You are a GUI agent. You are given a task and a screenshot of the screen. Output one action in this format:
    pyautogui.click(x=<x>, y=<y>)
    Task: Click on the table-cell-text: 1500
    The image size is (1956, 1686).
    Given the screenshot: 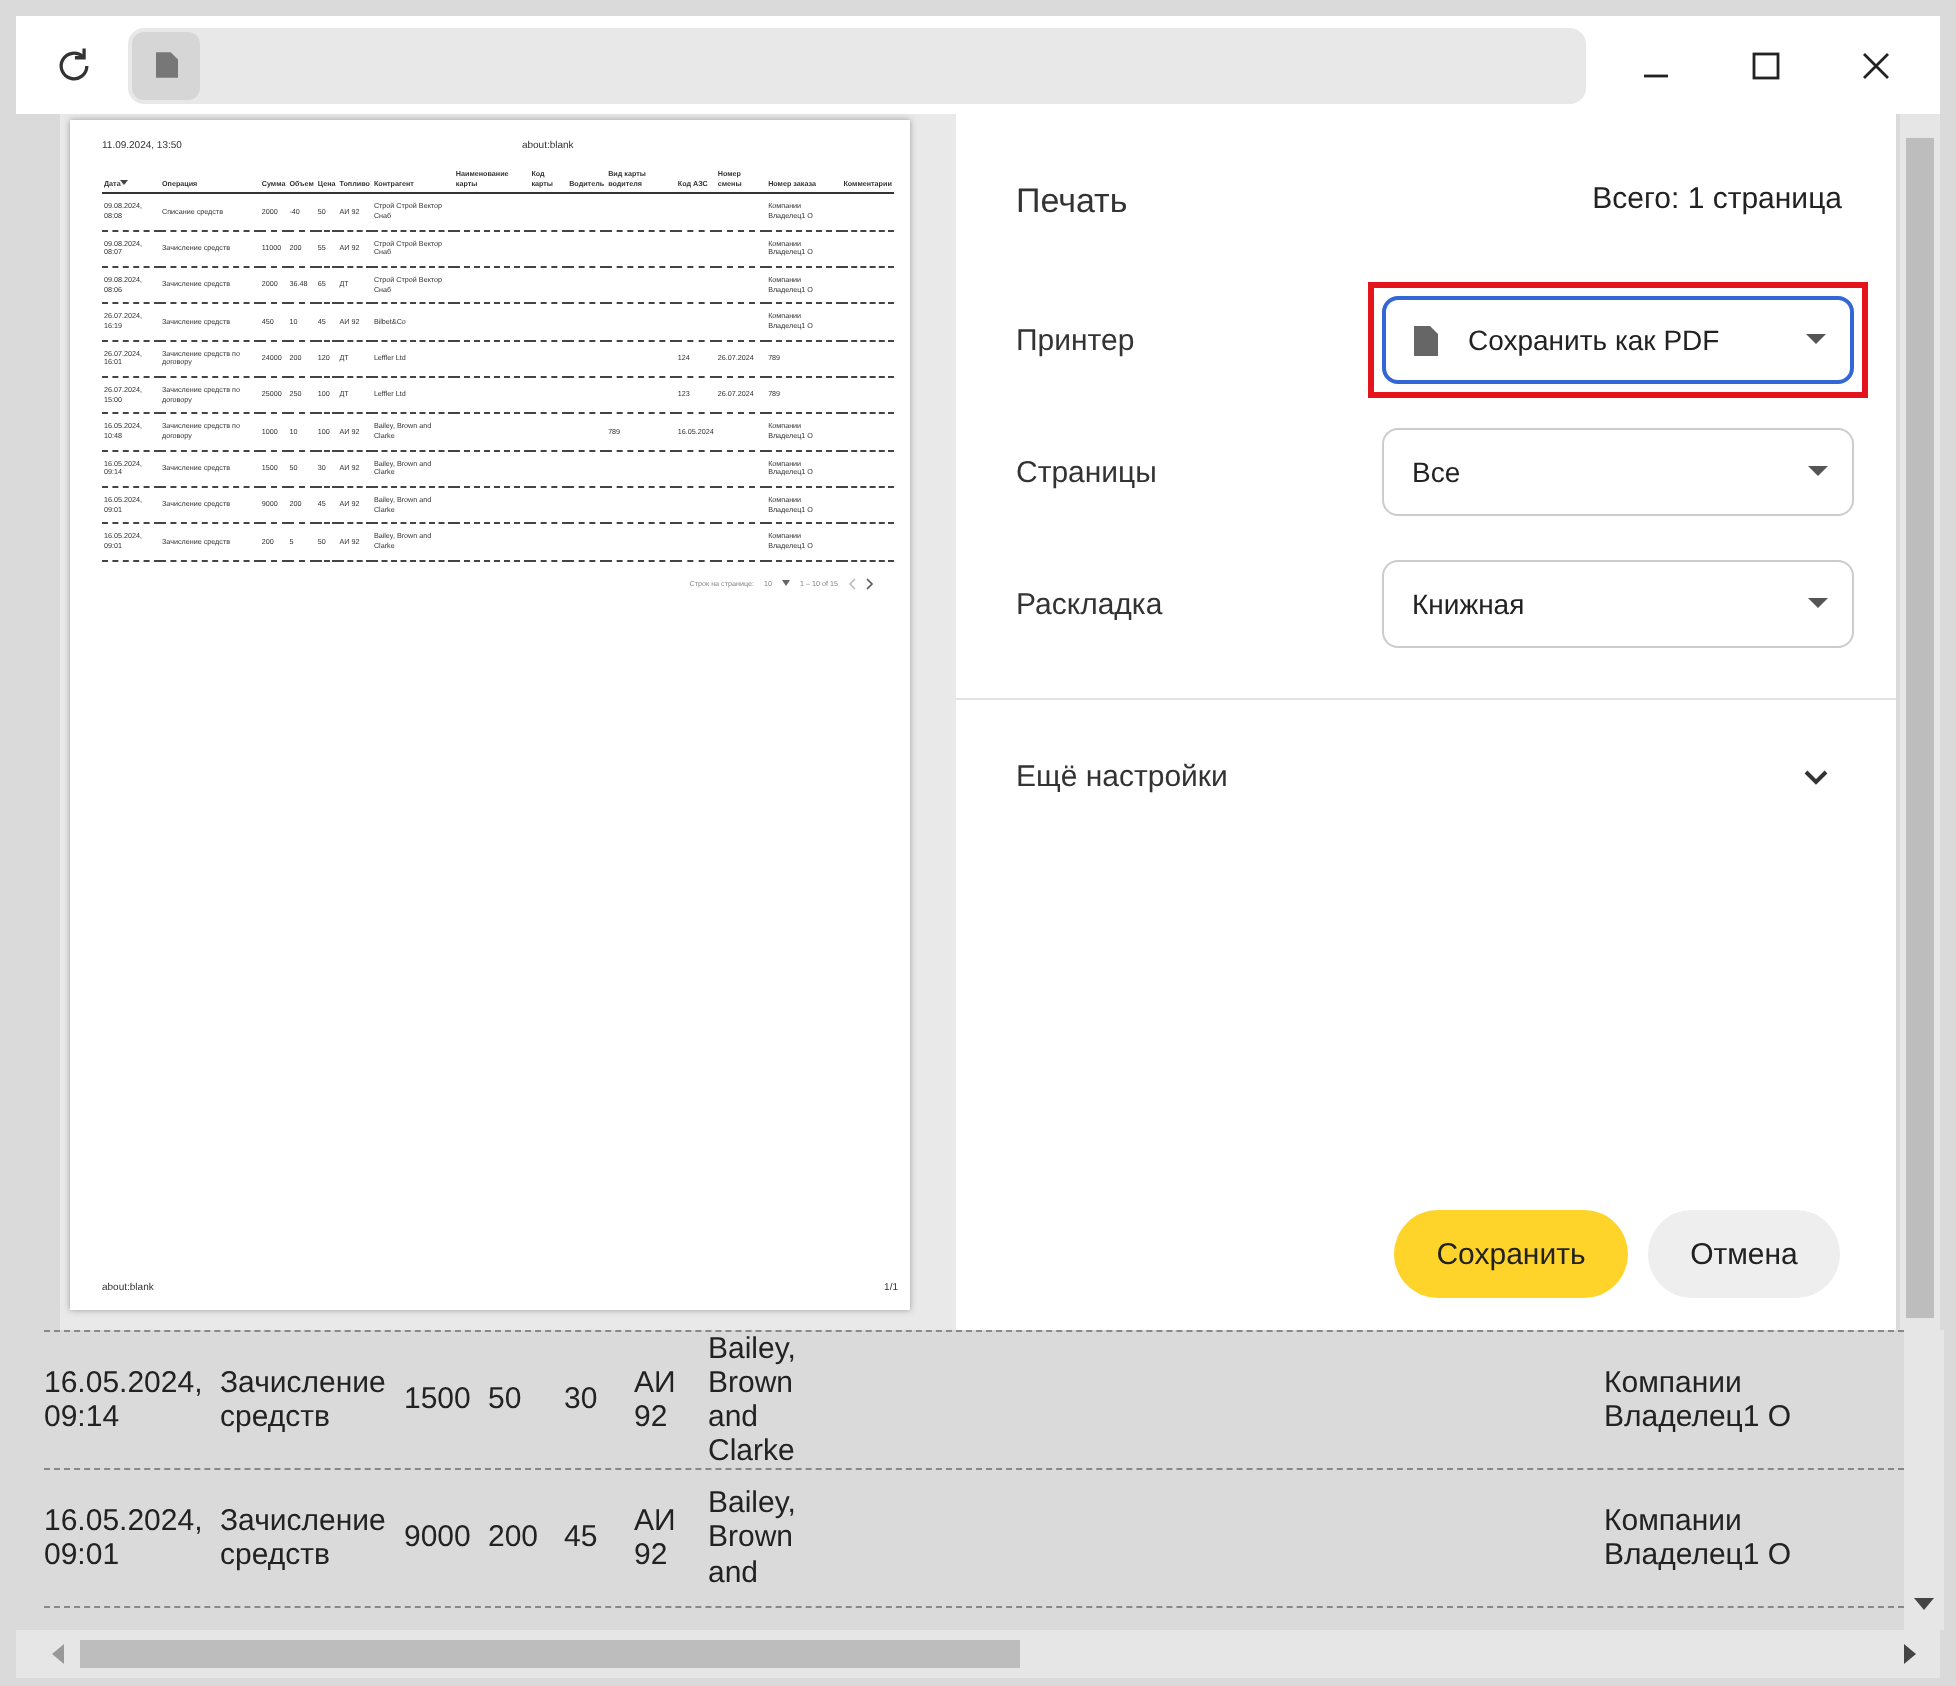 What is the action you would take?
    pyautogui.click(x=438, y=1400)
    